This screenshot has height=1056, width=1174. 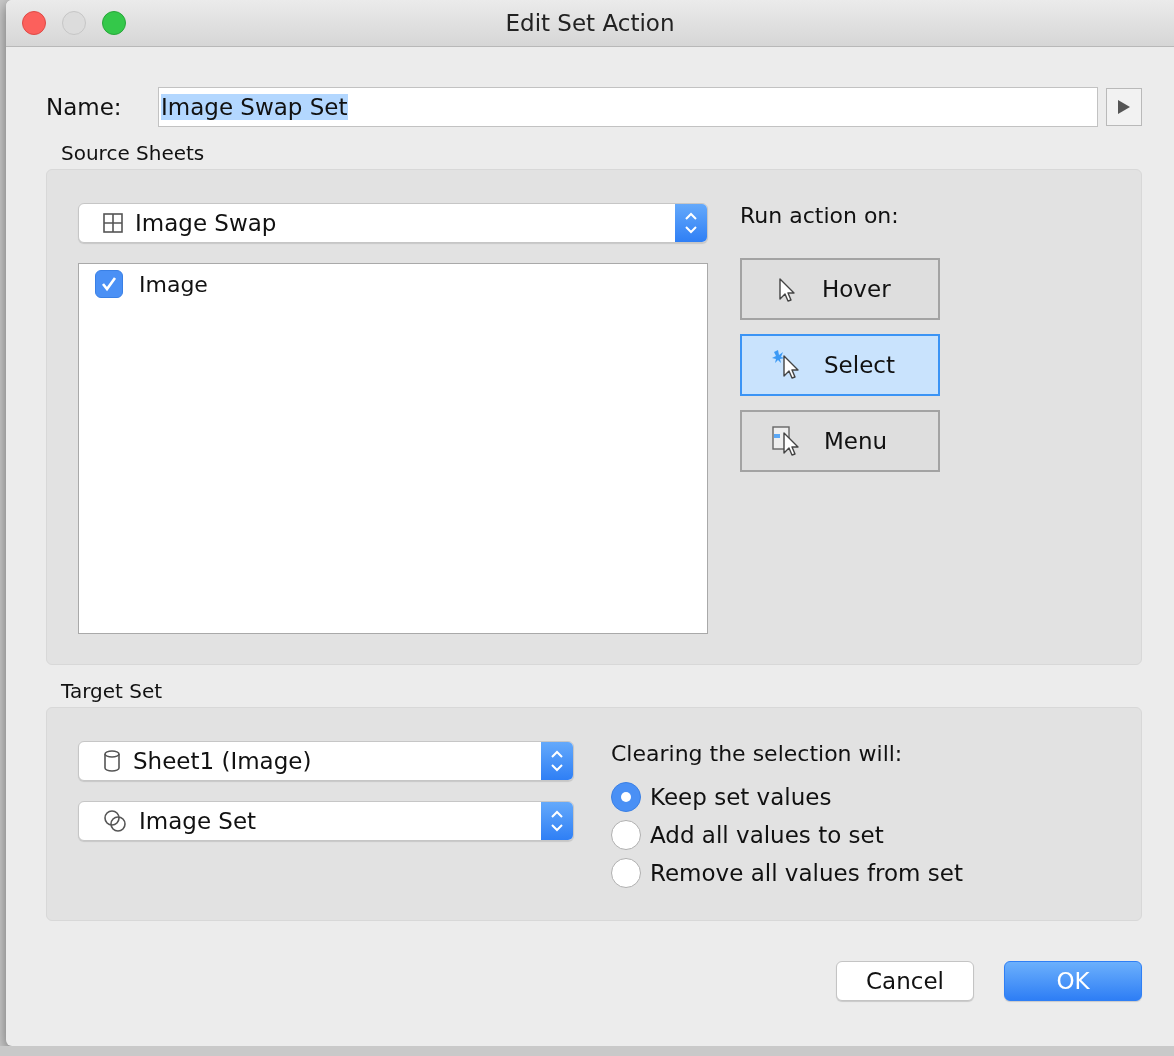 I want to click on radio-label: Add all values to set, so click(x=767, y=835).